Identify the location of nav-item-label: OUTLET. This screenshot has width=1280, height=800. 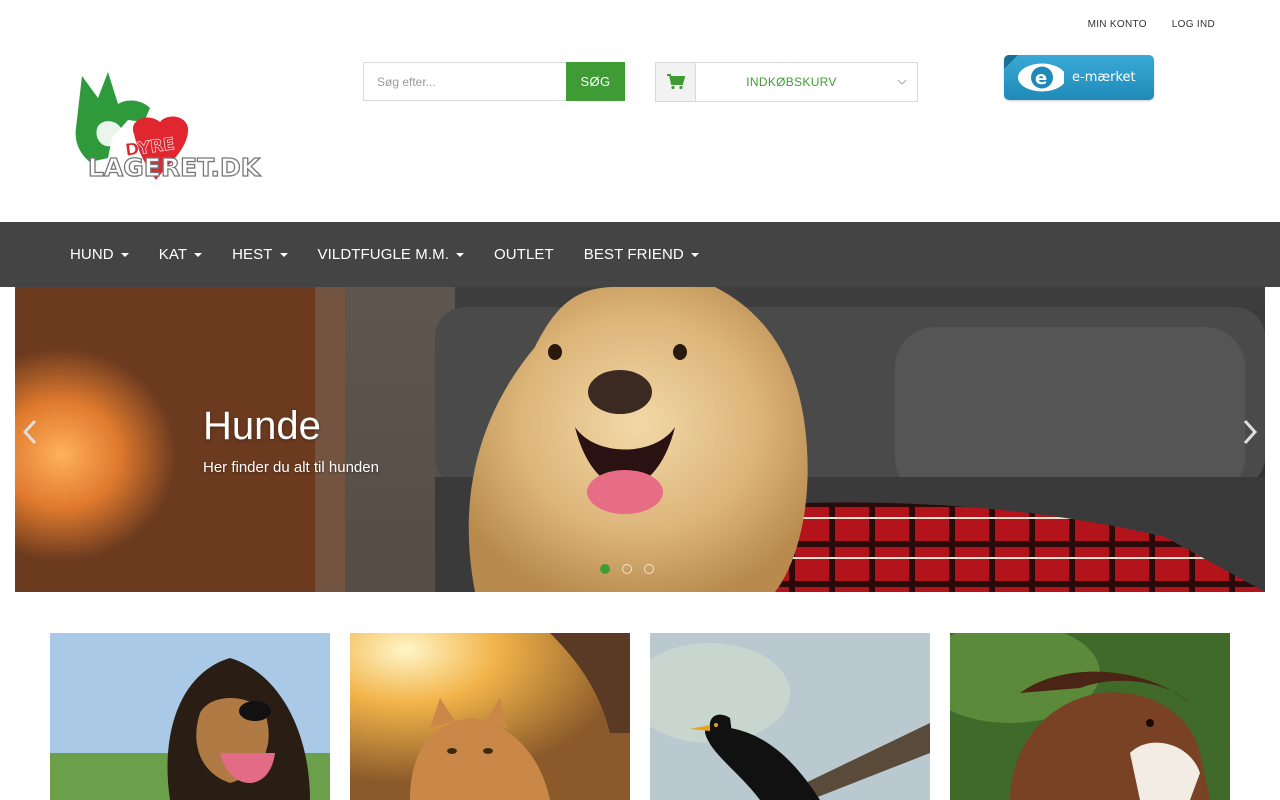
(524, 254).